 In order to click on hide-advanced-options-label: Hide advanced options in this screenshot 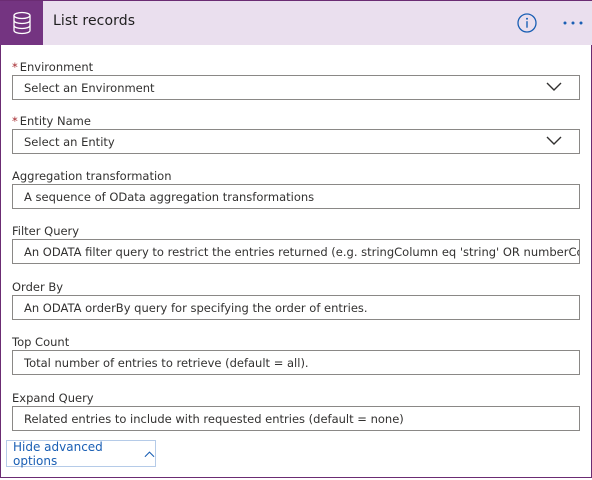, I will do `click(58, 453)`.